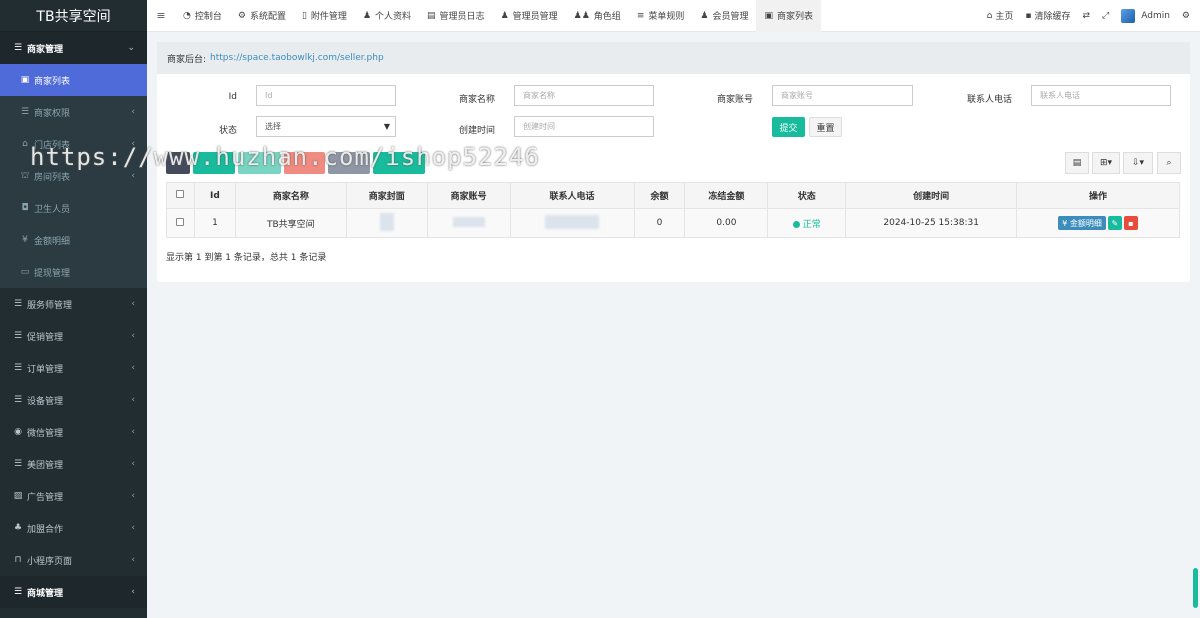 This screenshot has width=1200, height=618. I want to click on sidebar-item: ☰ 设备管理 ‹, so click(73, 400).